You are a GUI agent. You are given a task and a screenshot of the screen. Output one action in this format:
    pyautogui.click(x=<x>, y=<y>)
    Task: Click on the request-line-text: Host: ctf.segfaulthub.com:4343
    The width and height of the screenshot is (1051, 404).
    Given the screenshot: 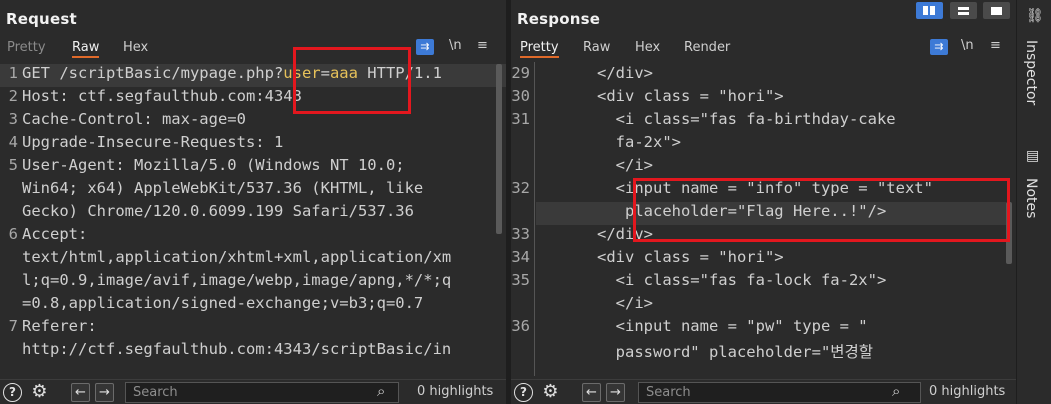 What is the action you would take?
    pyautogui.click(x=162, y=96)
    